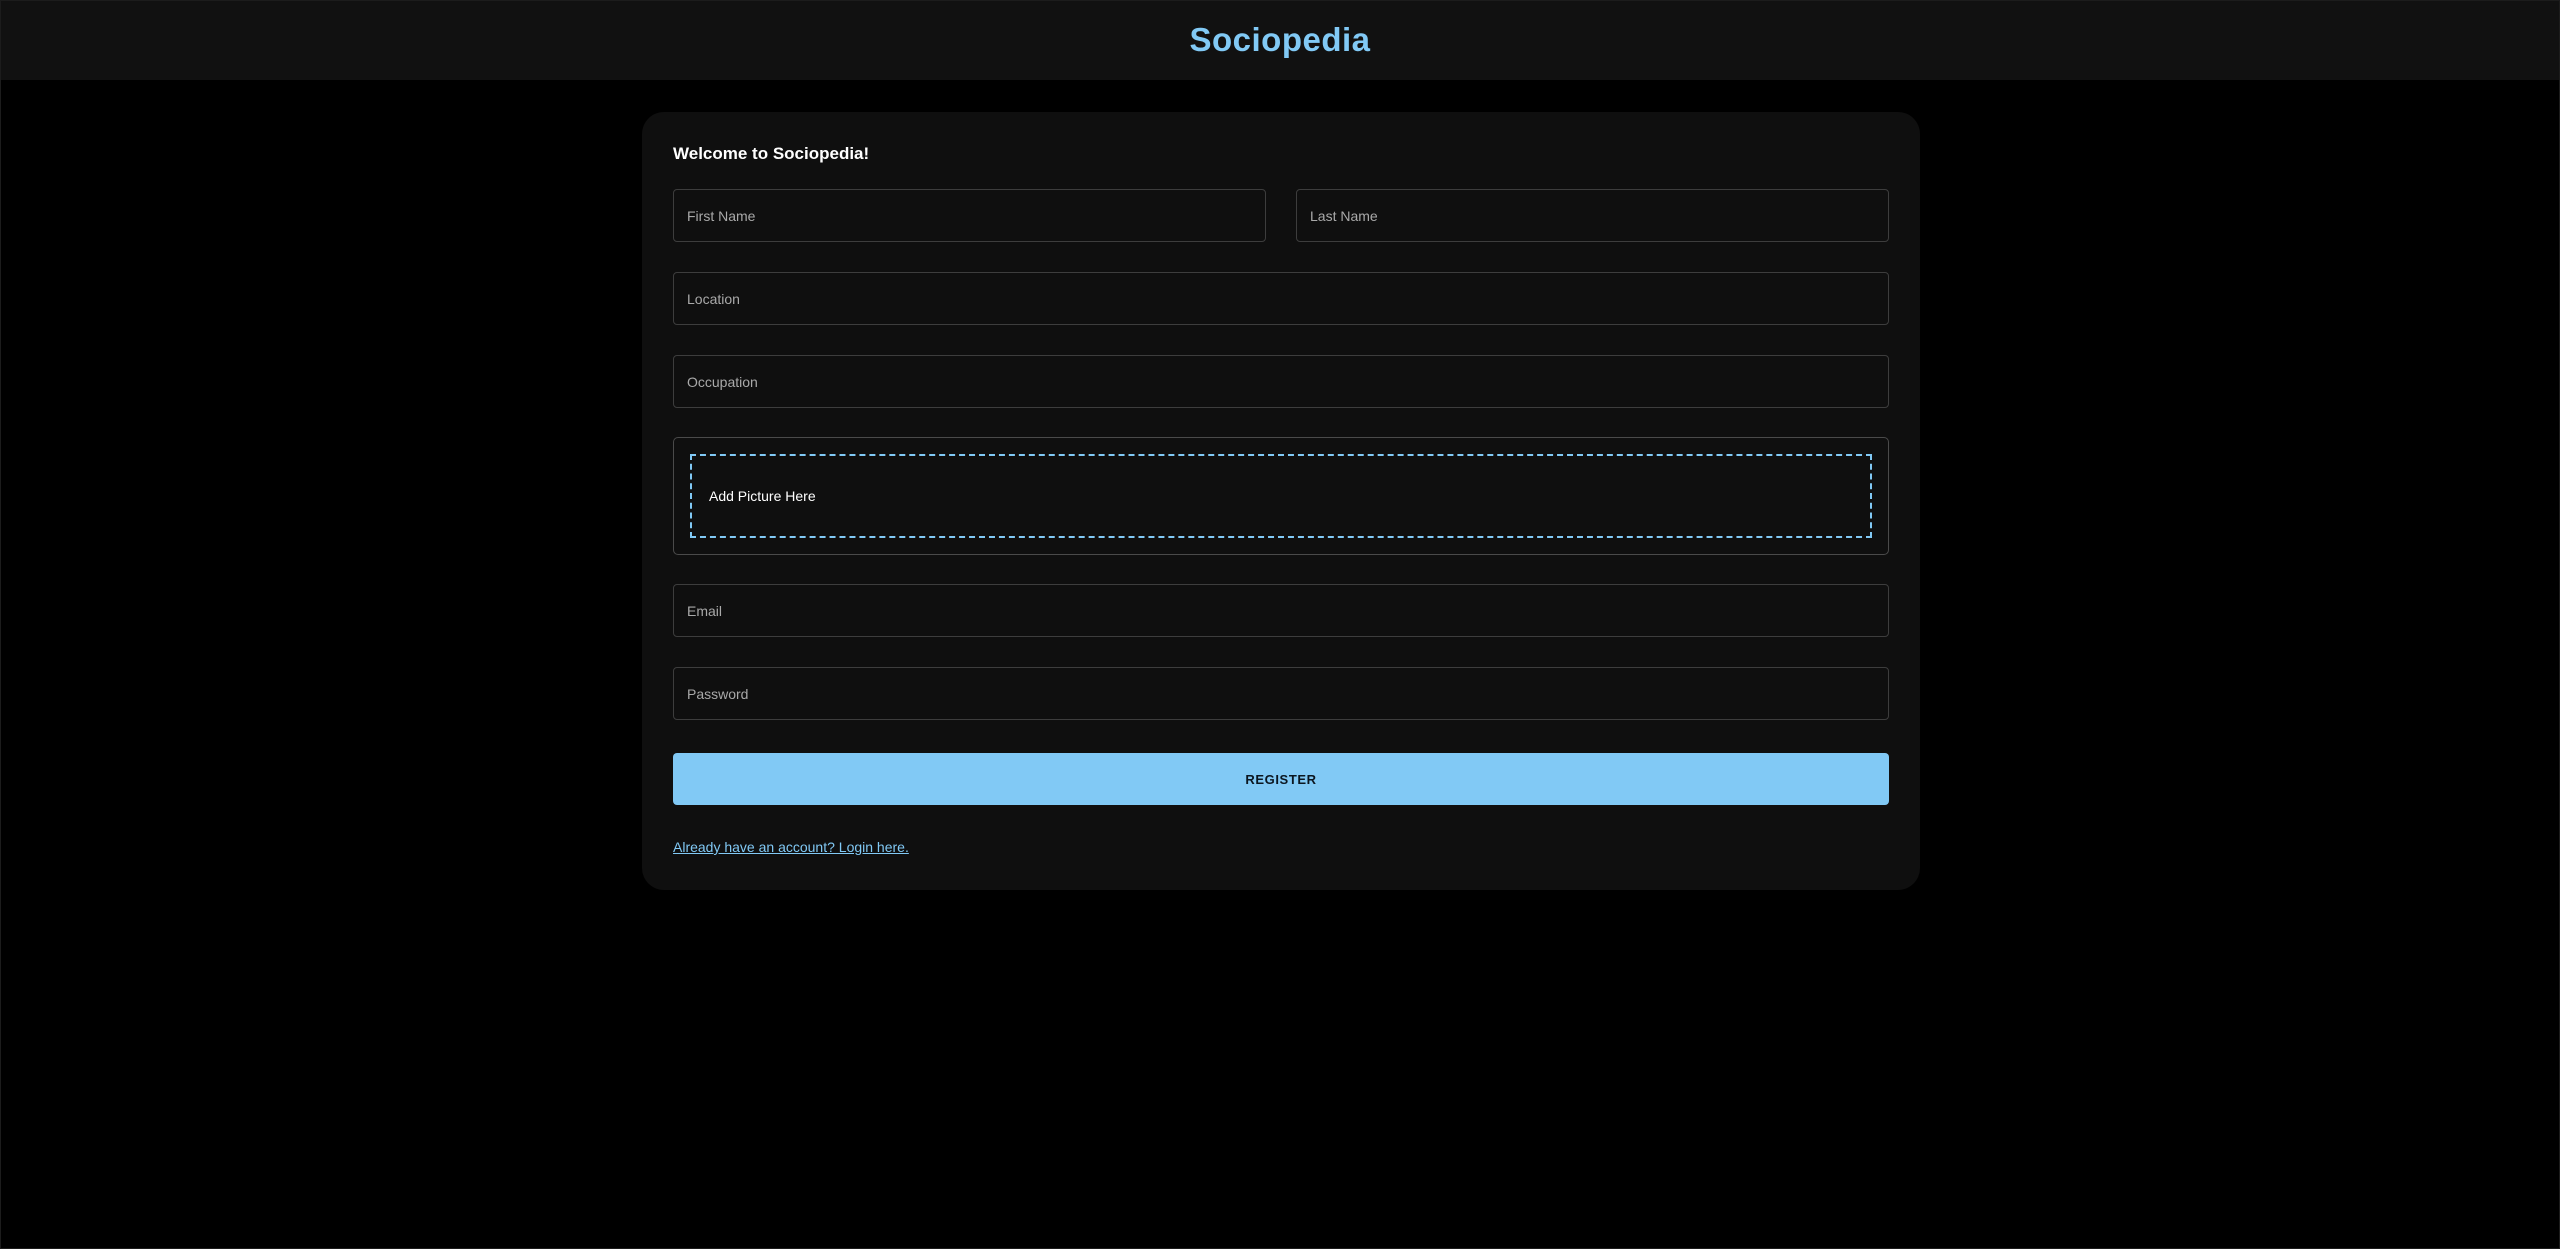 This screenshot has width=2560, height=1249. Describe the element at coordinates (771, 153) in the screenshot. I see `welcome-heading: Welcome to Sociopedia!` at that location.